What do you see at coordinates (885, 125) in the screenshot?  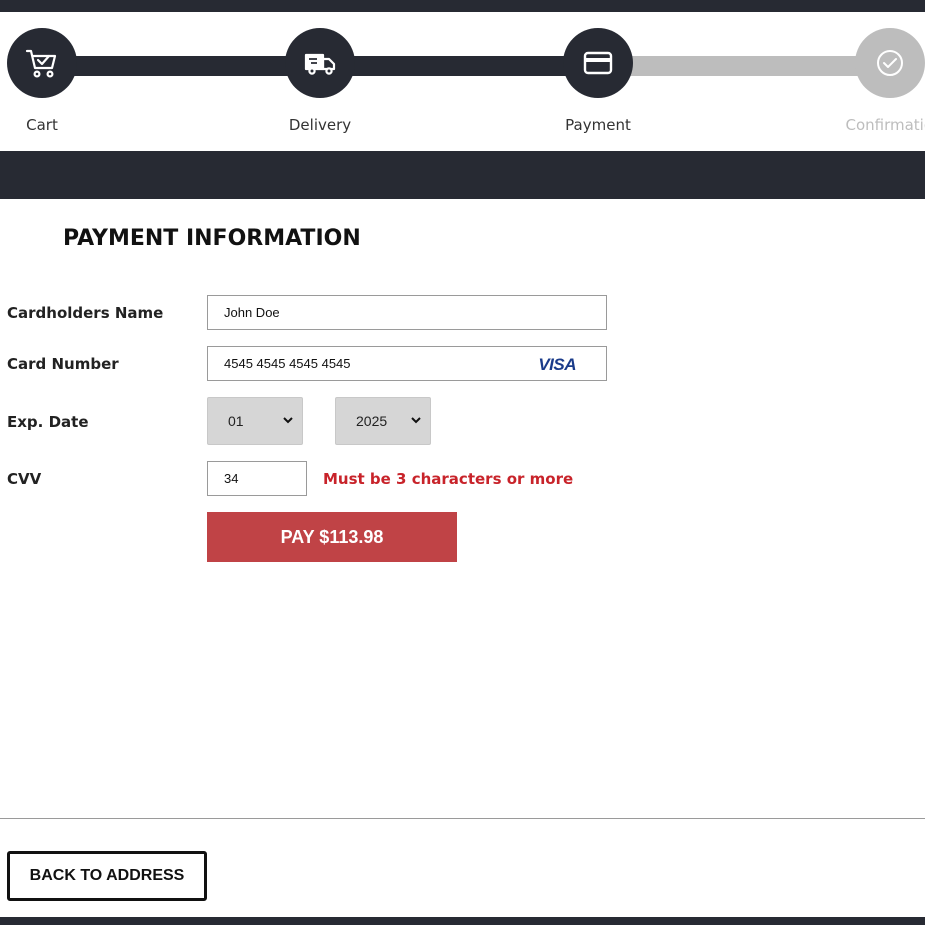 I see `step-label-confirmation: Confirmation` at bounding box center [885, 125].